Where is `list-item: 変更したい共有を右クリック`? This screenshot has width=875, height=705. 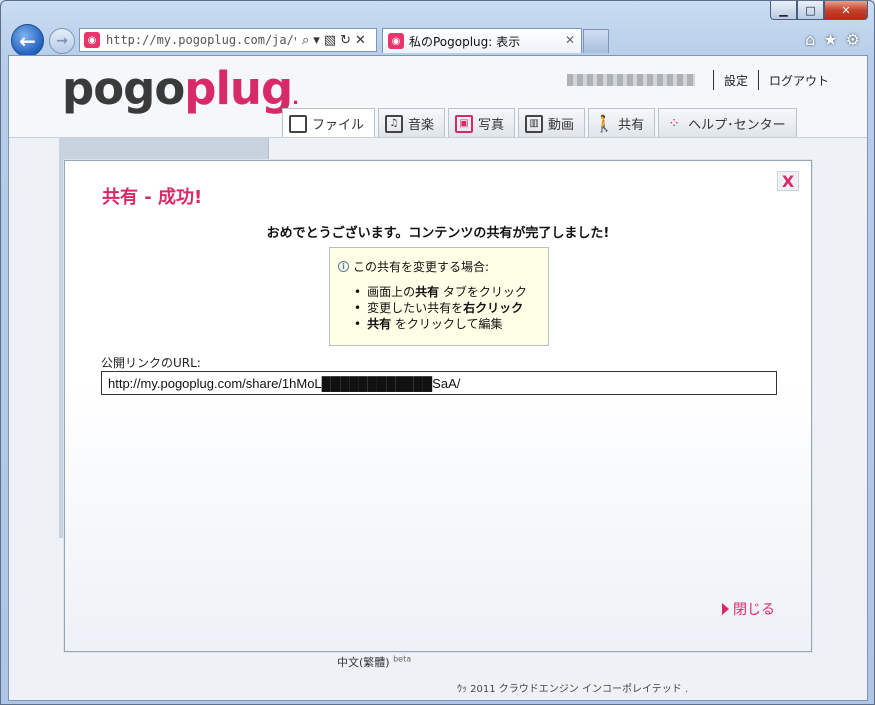 list-item: 変更したい共有を右クリック is located at coordinates (453, 308).